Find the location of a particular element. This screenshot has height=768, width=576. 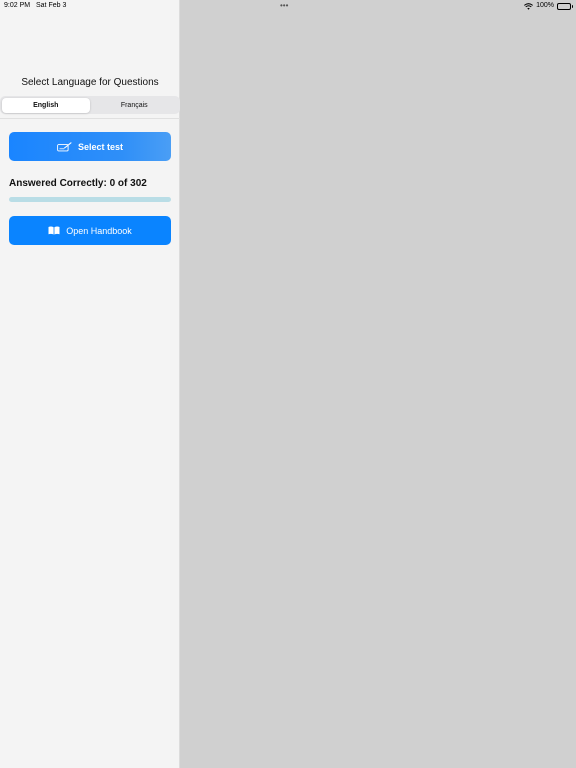

ticket-pencil-icon is located at coordinates (64, 146).